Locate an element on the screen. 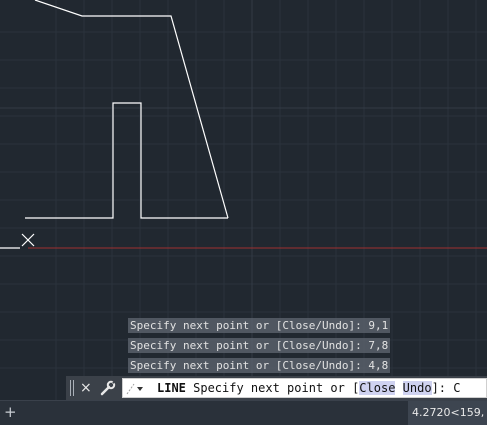 This screenshot has width=487, height=425. drawn-line-lower is located at coordinates (126, 160).